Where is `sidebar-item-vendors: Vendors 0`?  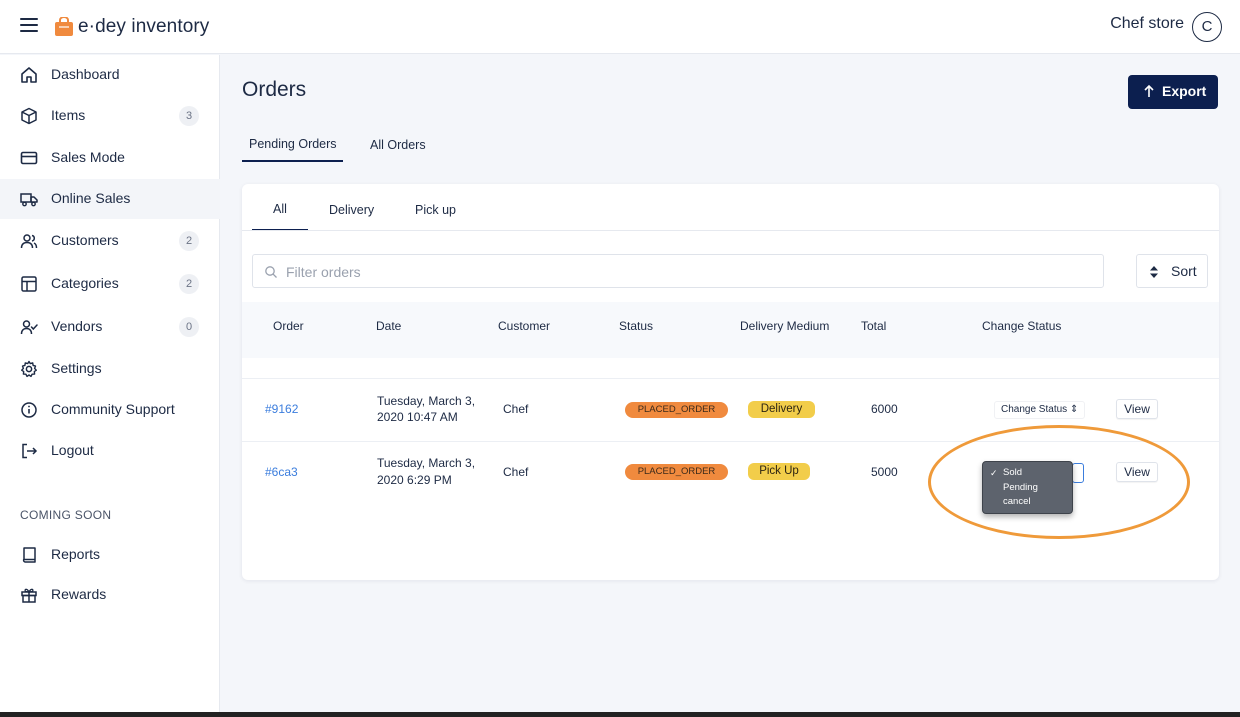
sidebar-item-vendors: Vendors 0 is located at coordinates (110, 327).